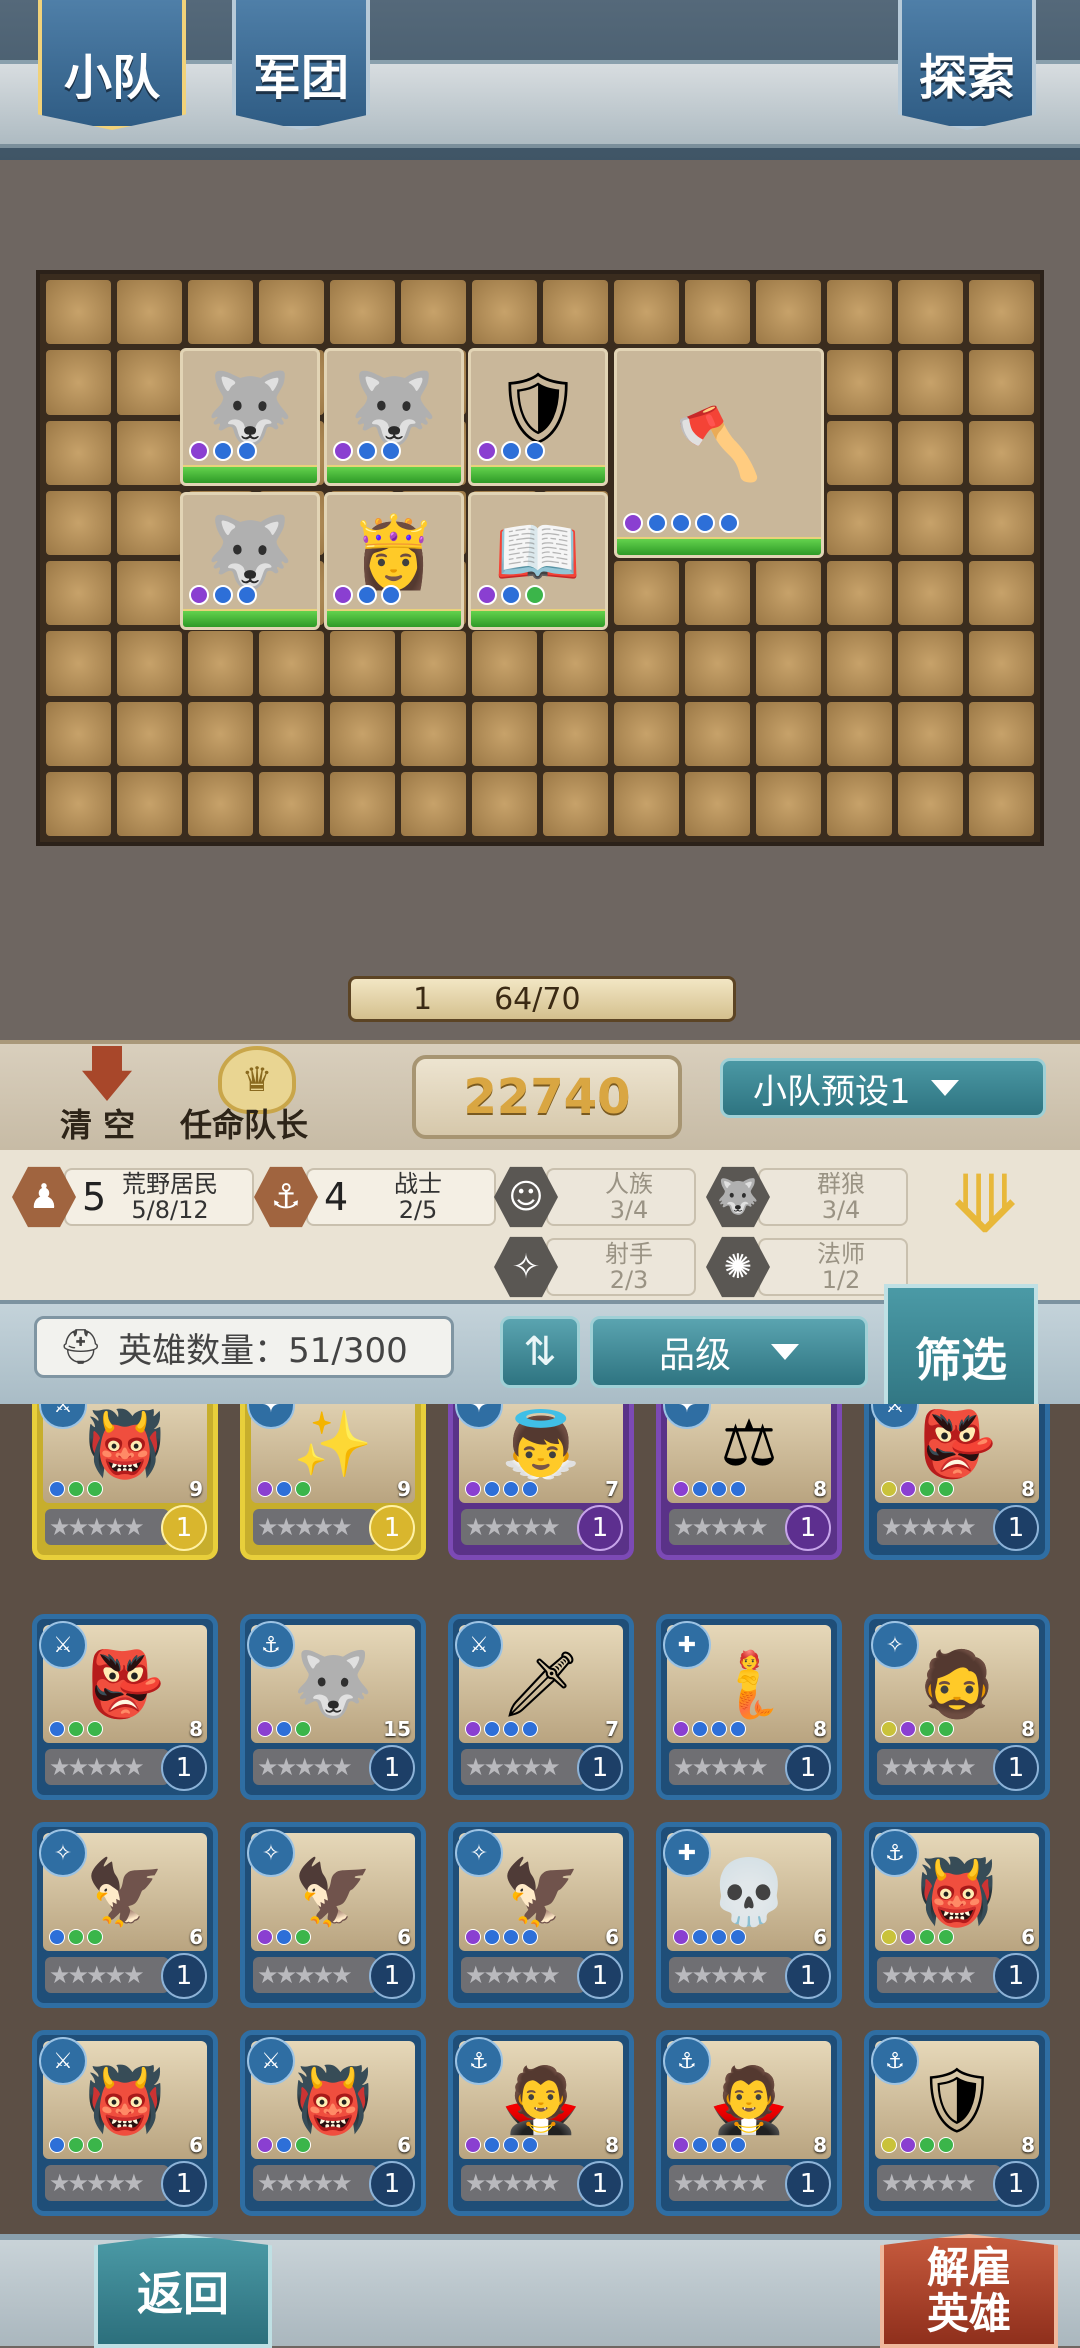  I want to click on back-button: 返回, so click(183, 2291).